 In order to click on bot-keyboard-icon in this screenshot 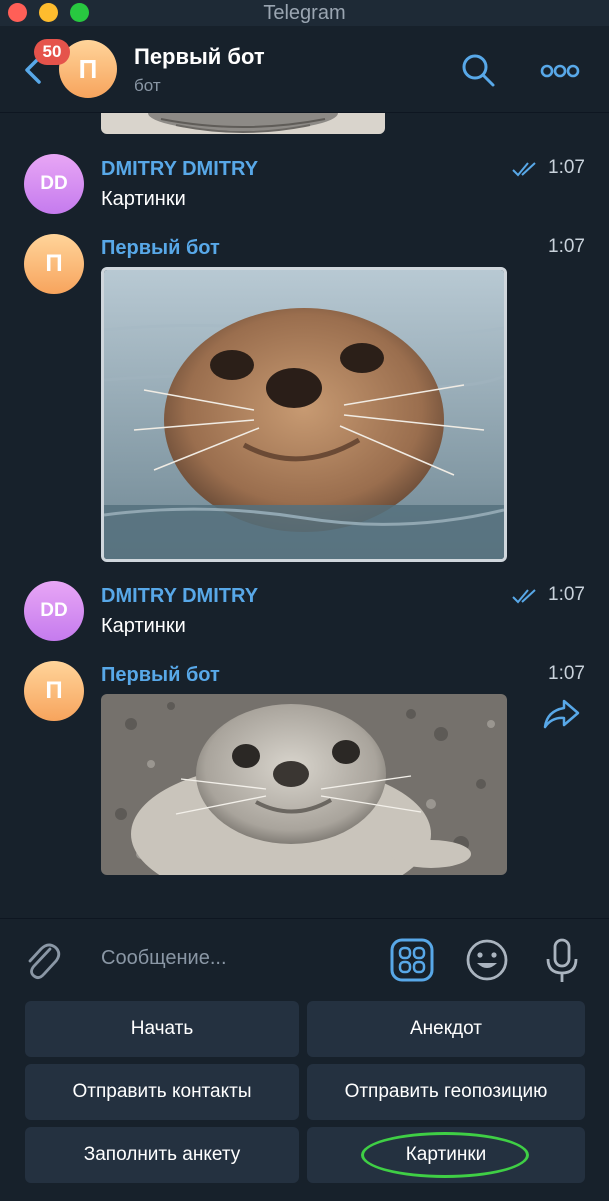, I will do `click(412, 960)`.